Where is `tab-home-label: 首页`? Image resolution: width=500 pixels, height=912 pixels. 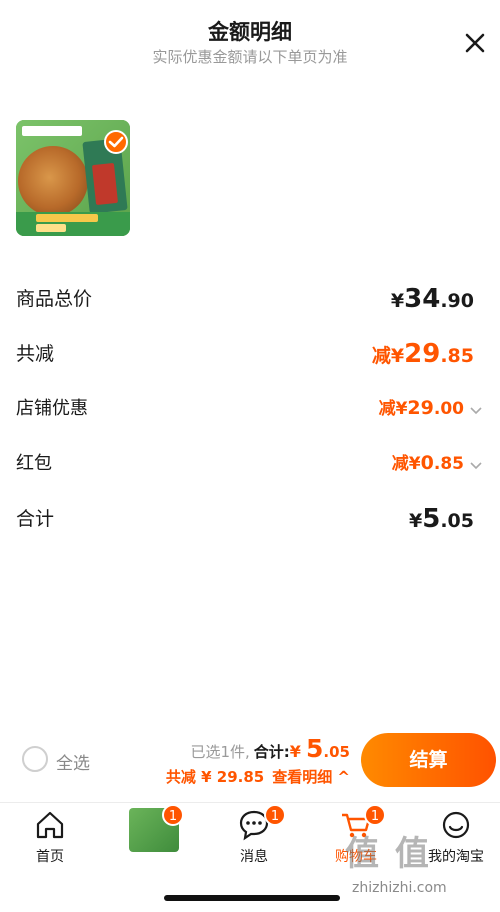 tab-home-label: 首页 is located at coordinates (50, 857).